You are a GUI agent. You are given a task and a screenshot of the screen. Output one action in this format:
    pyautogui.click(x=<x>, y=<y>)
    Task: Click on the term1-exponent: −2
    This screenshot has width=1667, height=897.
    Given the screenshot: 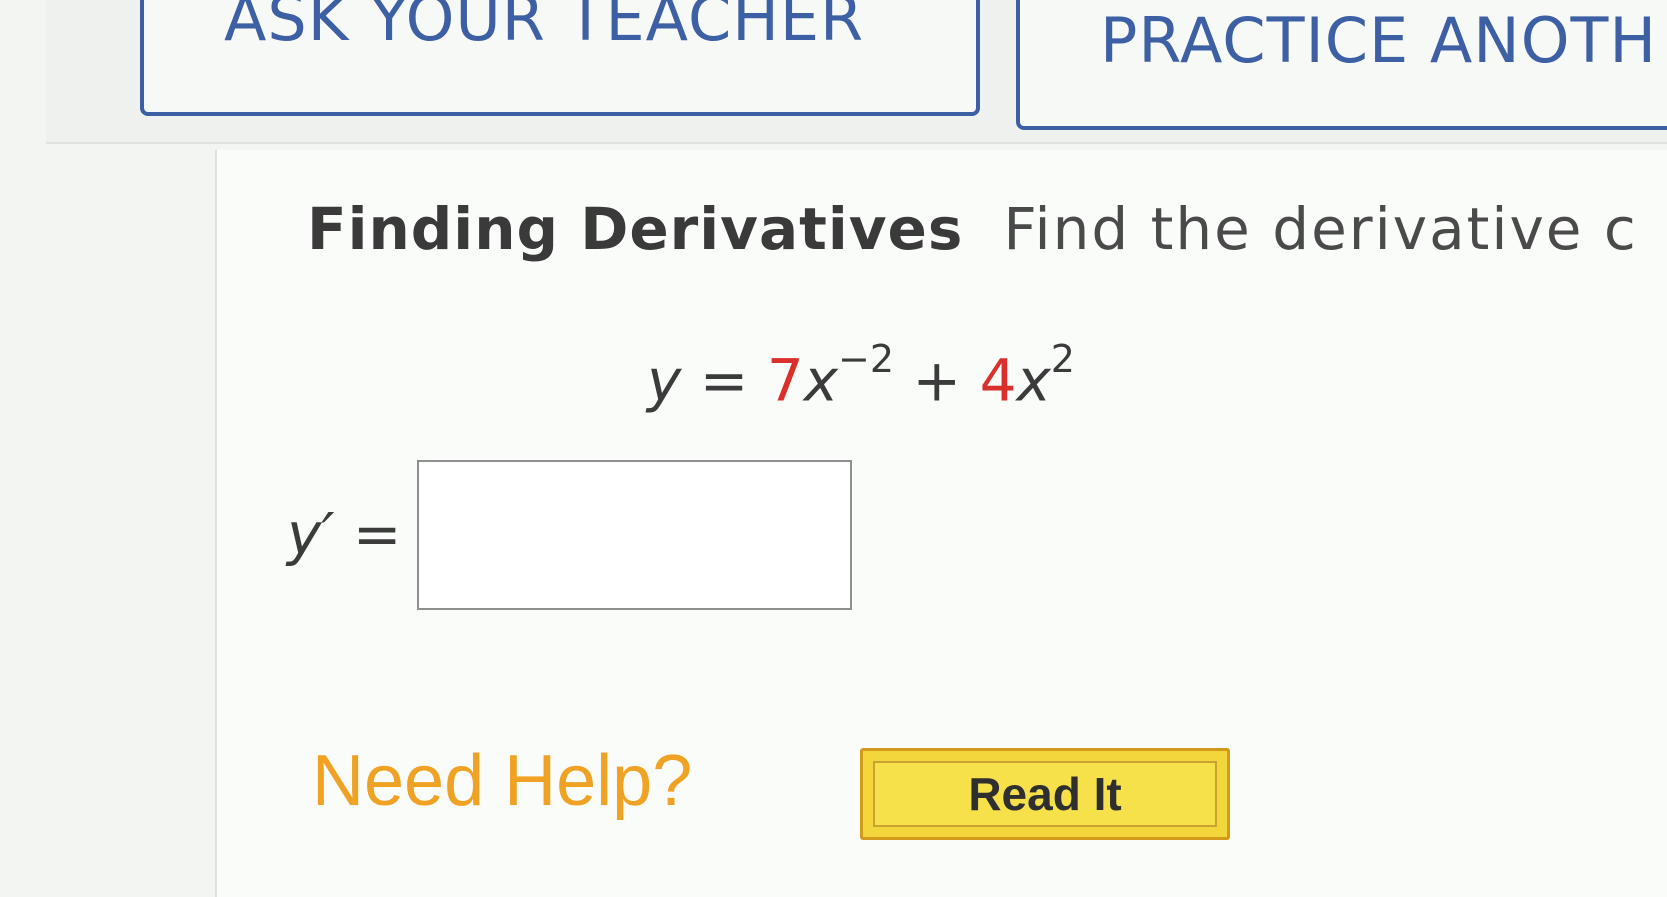 What is the action you would take?
    pyautogui.click(x=866, y=359)
    